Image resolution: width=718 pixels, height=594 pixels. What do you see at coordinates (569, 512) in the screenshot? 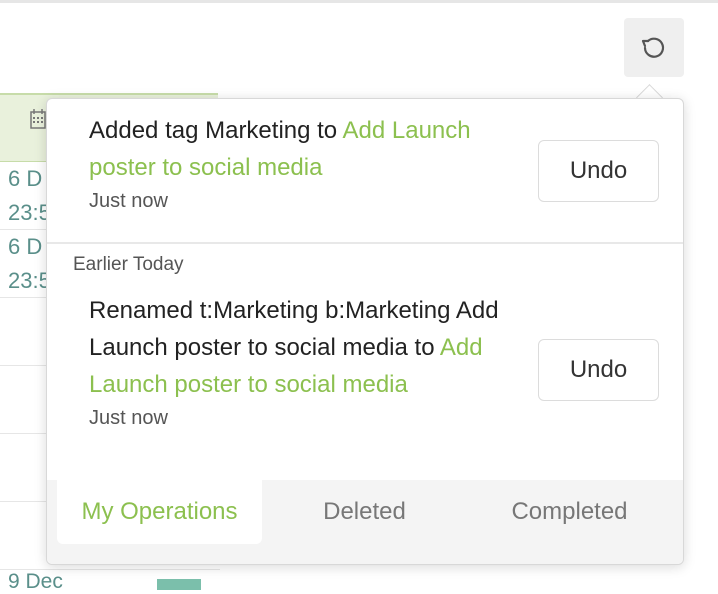
I see `tab-completed: Completed` at bounding box center [569, 512].